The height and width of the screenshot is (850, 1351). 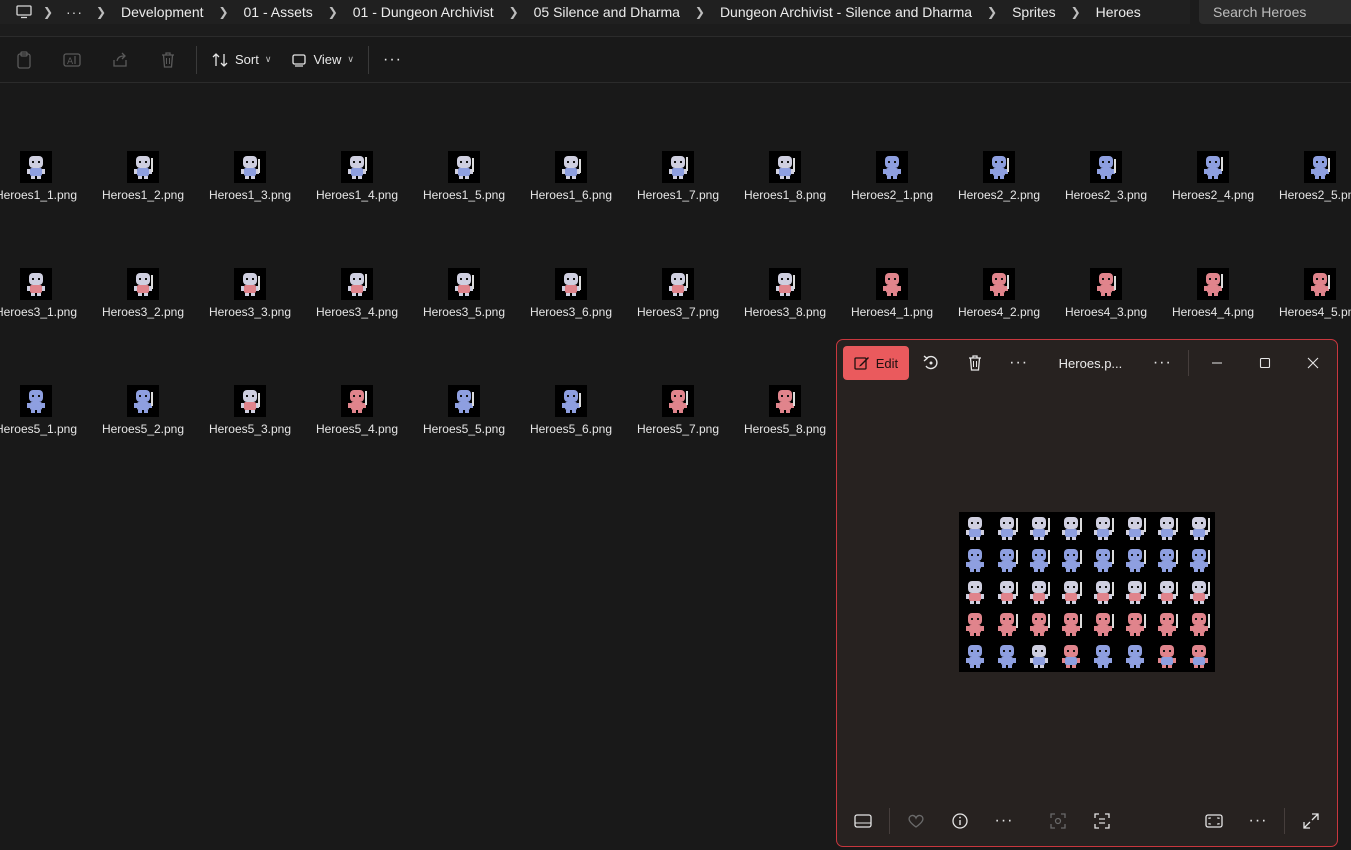 I want to click on file-item: Heroes3_1.png, so click(x=42, y=303).